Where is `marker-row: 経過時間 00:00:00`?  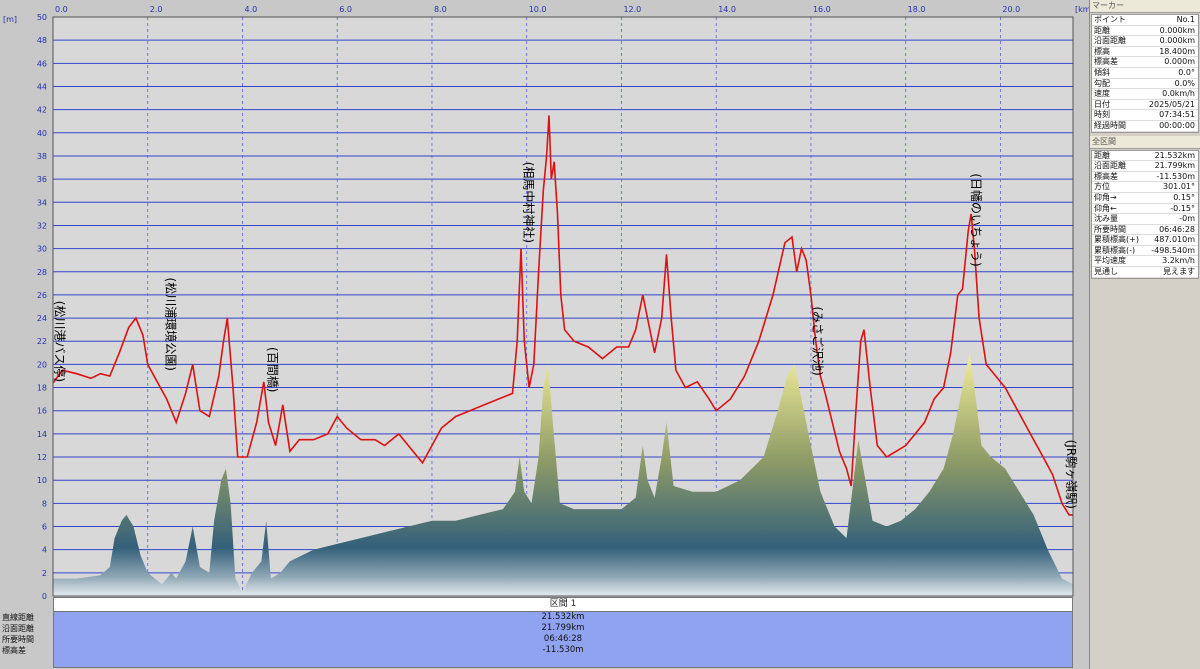
marker-row: 経過時間 00:00:00 is located at coordinates (1145, 126).